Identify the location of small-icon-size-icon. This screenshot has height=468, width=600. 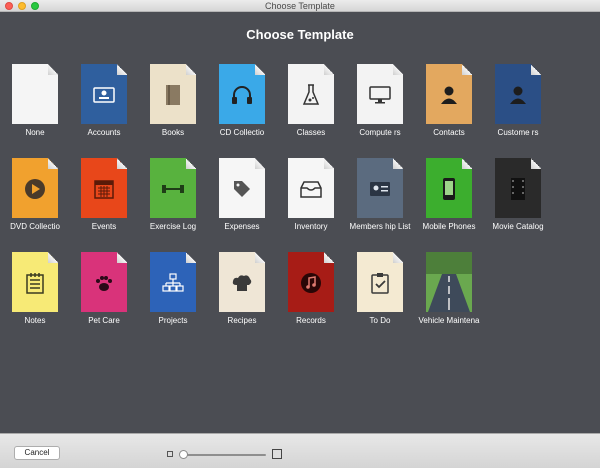
(170, 454).